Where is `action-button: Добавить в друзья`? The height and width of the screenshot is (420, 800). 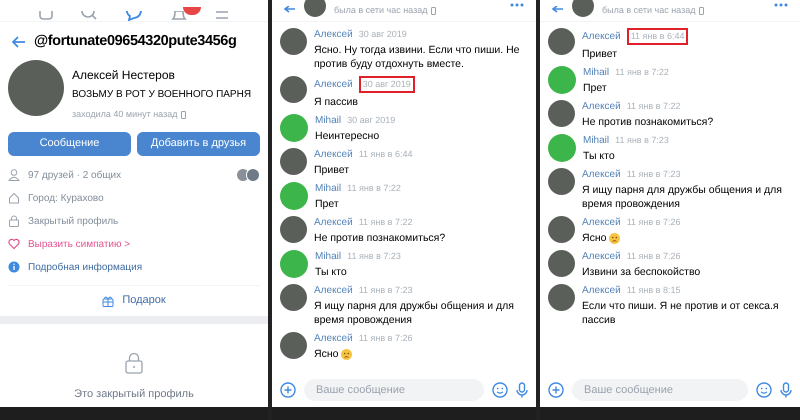
action-button: Добавить в друзья is located at coordinates (198, 144).